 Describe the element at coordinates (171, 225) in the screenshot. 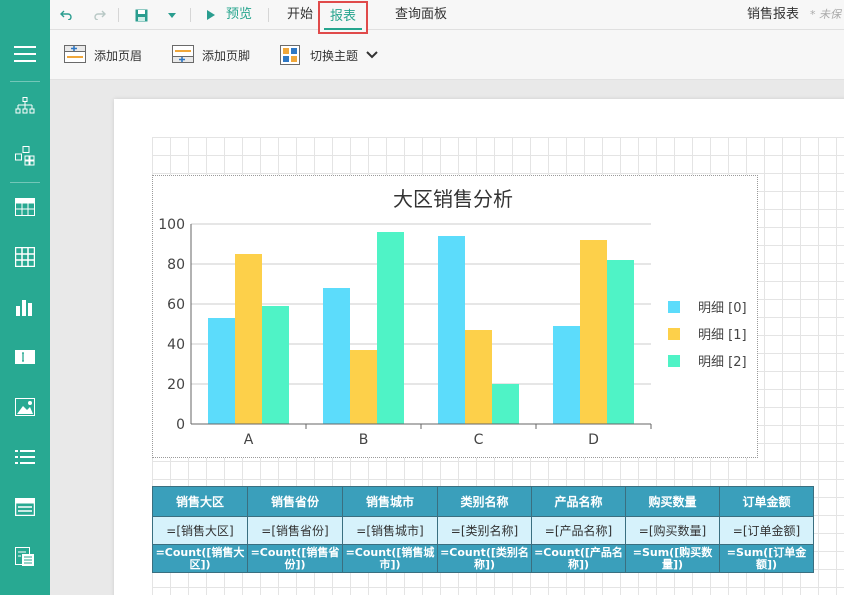

I see `y-tick-label: 100` at that location.